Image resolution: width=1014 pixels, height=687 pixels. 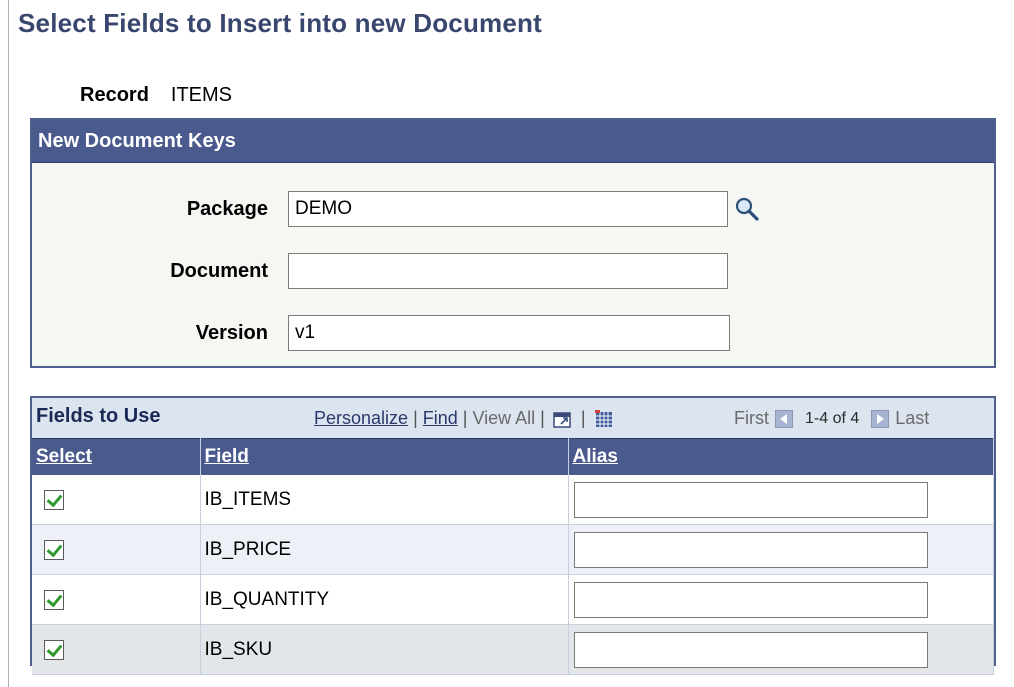 I want to click on grid-navigation: First 1-4 of 4 Last, so click(x=831, y=418).